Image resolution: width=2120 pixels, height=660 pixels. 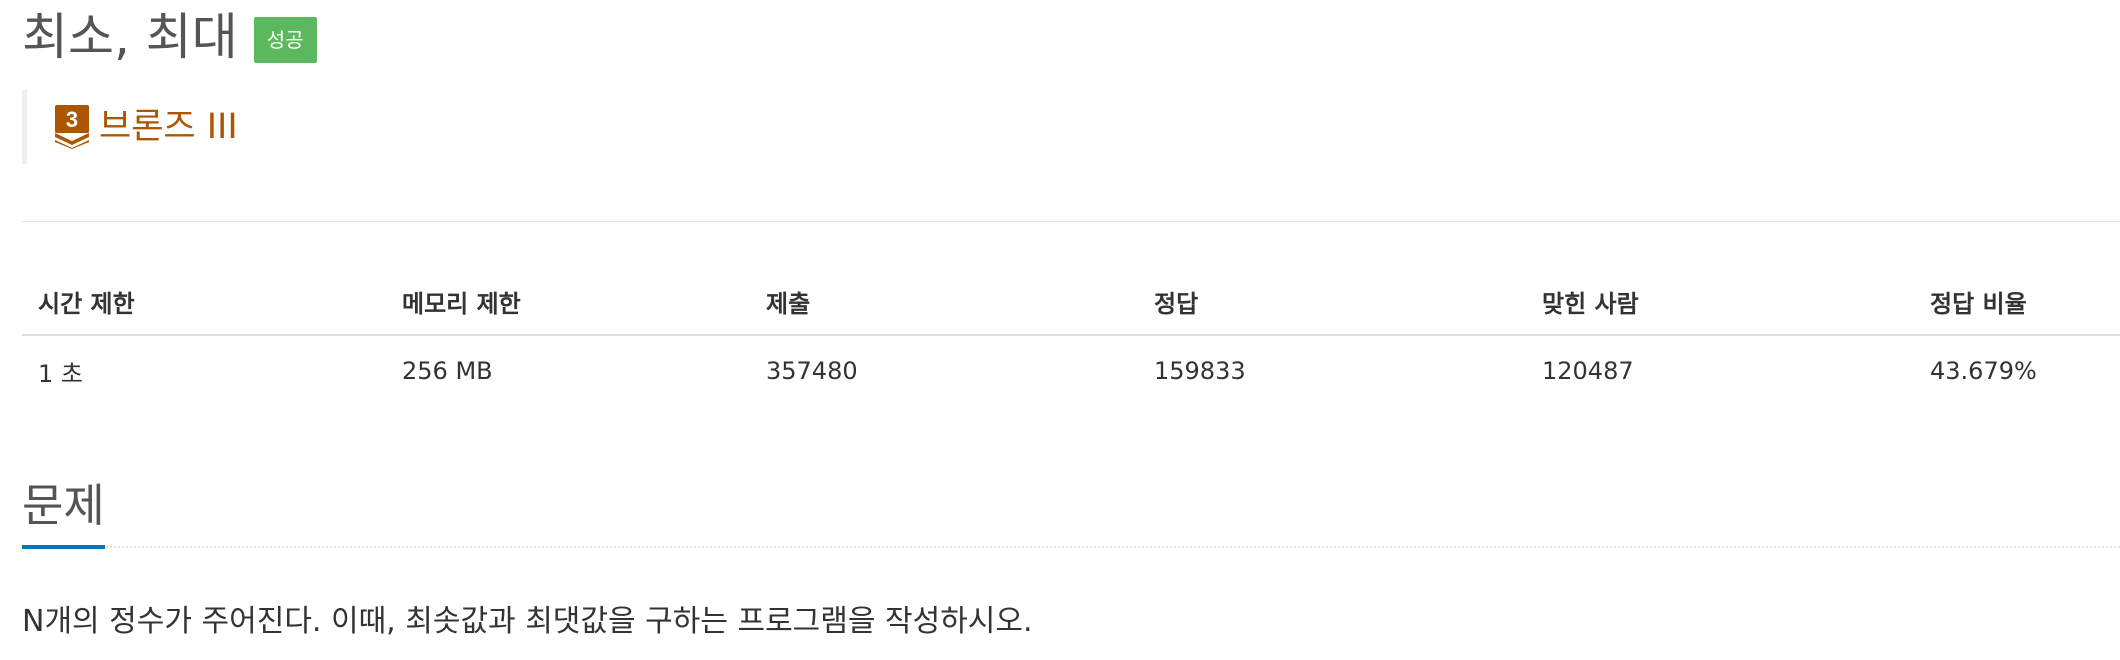 I want to click on cell-submissions: 357480, so click(x=944, y=370).